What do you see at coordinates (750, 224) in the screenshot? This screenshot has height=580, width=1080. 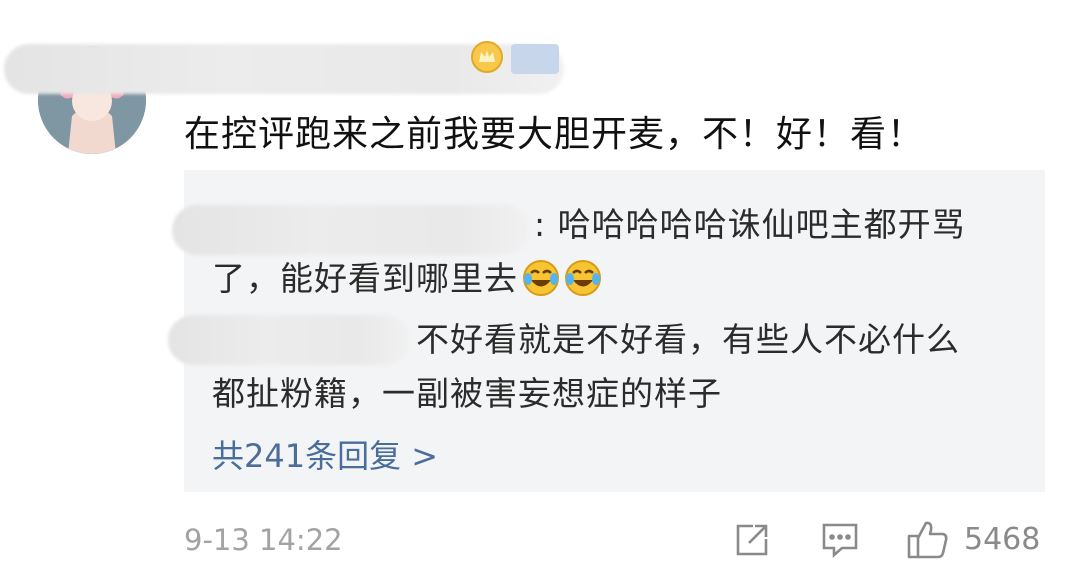 I see `reply-1-line-1: : 哈哈哈哈哈诛仙吧主都开骂` at bounding box center [750, 224].